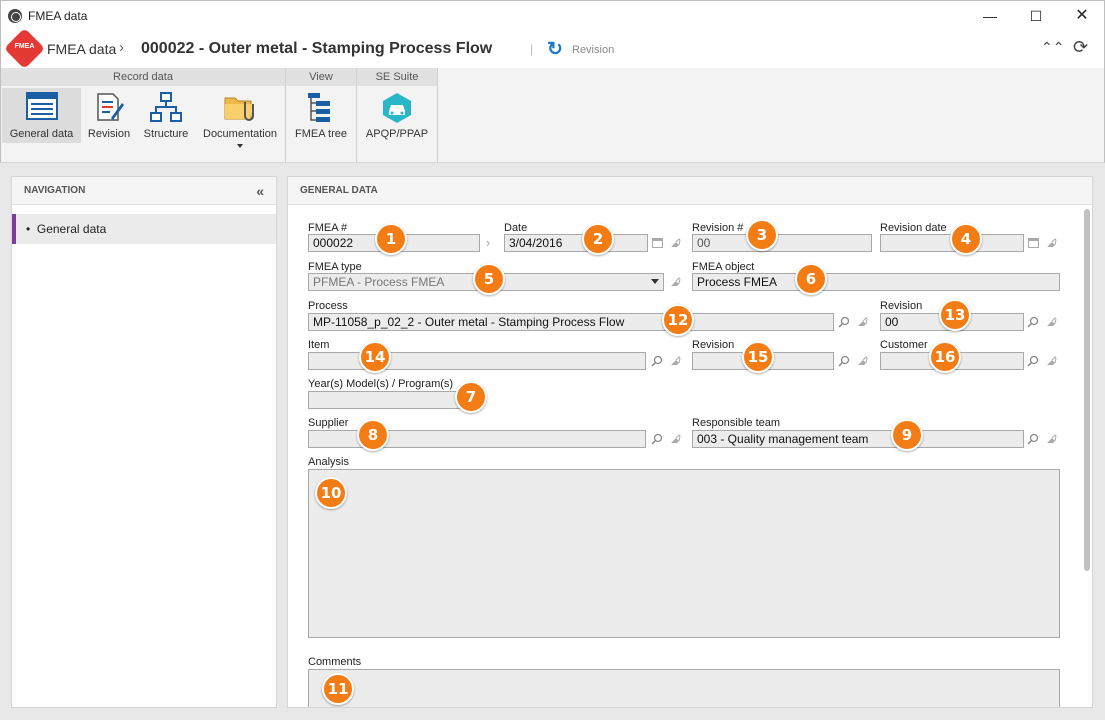 Image resolution: width=1105 pixels, height=720 pixels. Describe the element at coordinates (58, 16) in the screenshot. I see `window-title: FMEA data` at that location.